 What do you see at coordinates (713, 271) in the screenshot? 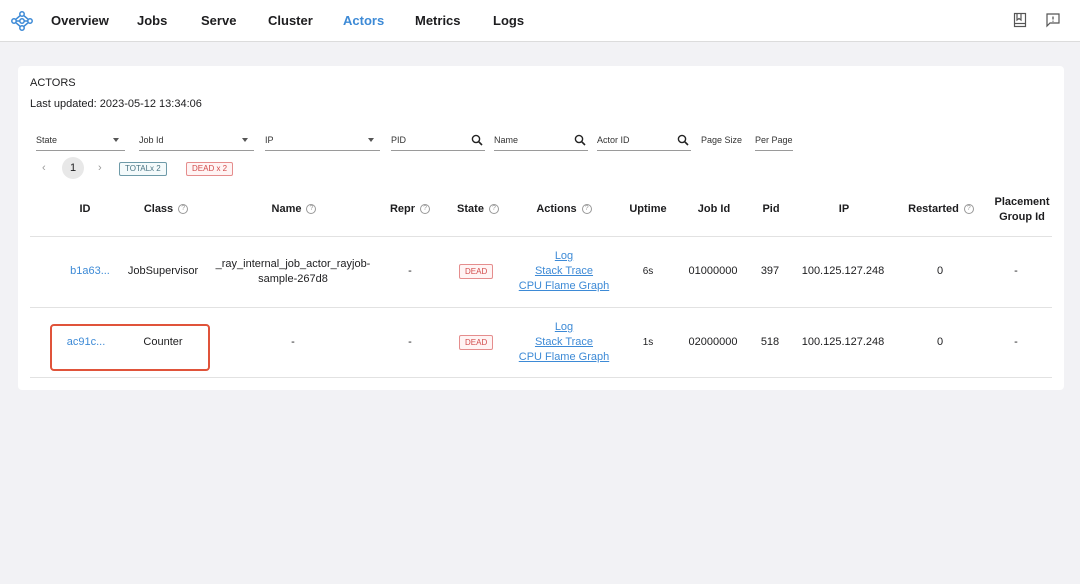
I see `actor-job-id: 01000000` at bounding box center [713, 271].